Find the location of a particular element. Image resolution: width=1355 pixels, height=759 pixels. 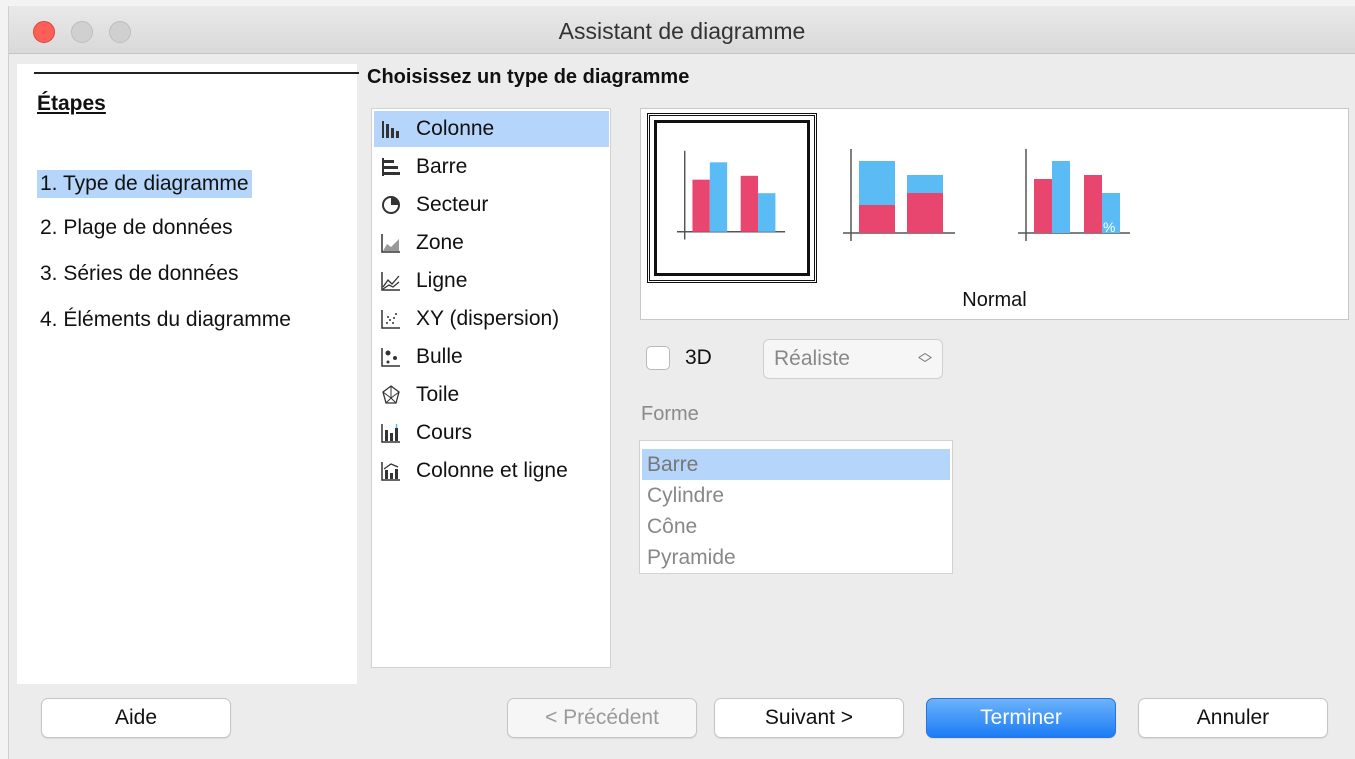

next-button: Suivant > is located at coordinates (809, 718).